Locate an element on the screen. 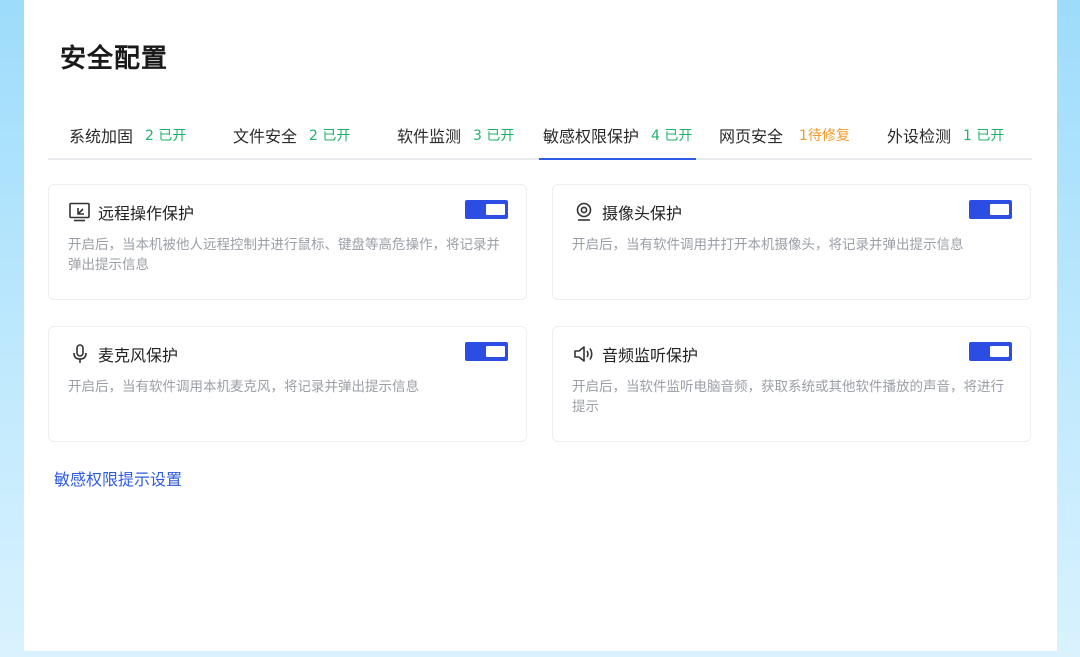  card-title: 远程操作保护 is located at coordinates (146, 213).